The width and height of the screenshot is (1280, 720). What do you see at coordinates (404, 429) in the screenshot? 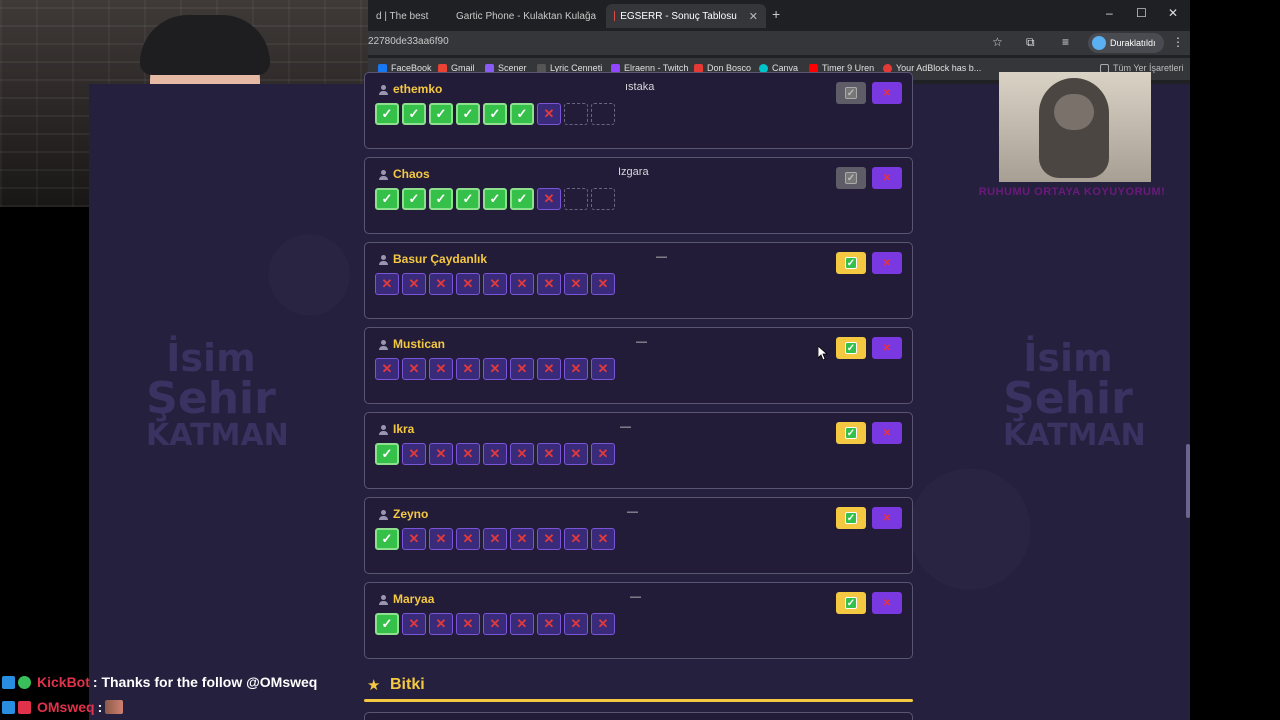
I see `player-name: Ikra` at bounding box center [404, 429].